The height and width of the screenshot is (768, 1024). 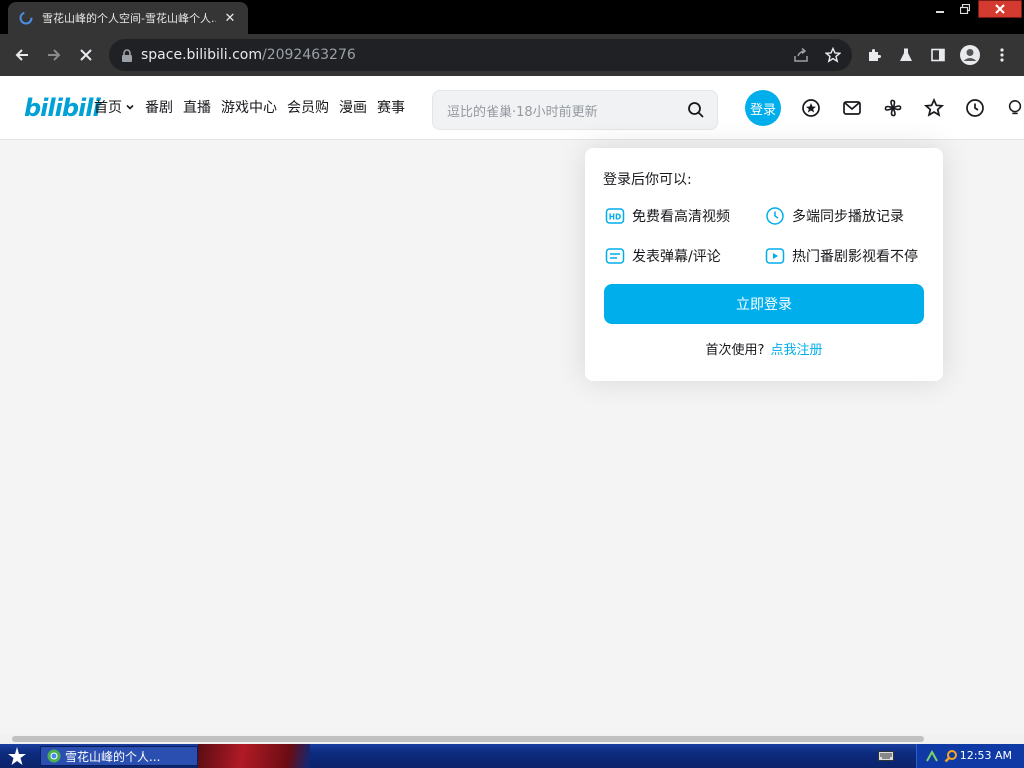 I want to click on benefit-danmaku-comment: 发表弹幕/评论, so click(x=662, y=256).